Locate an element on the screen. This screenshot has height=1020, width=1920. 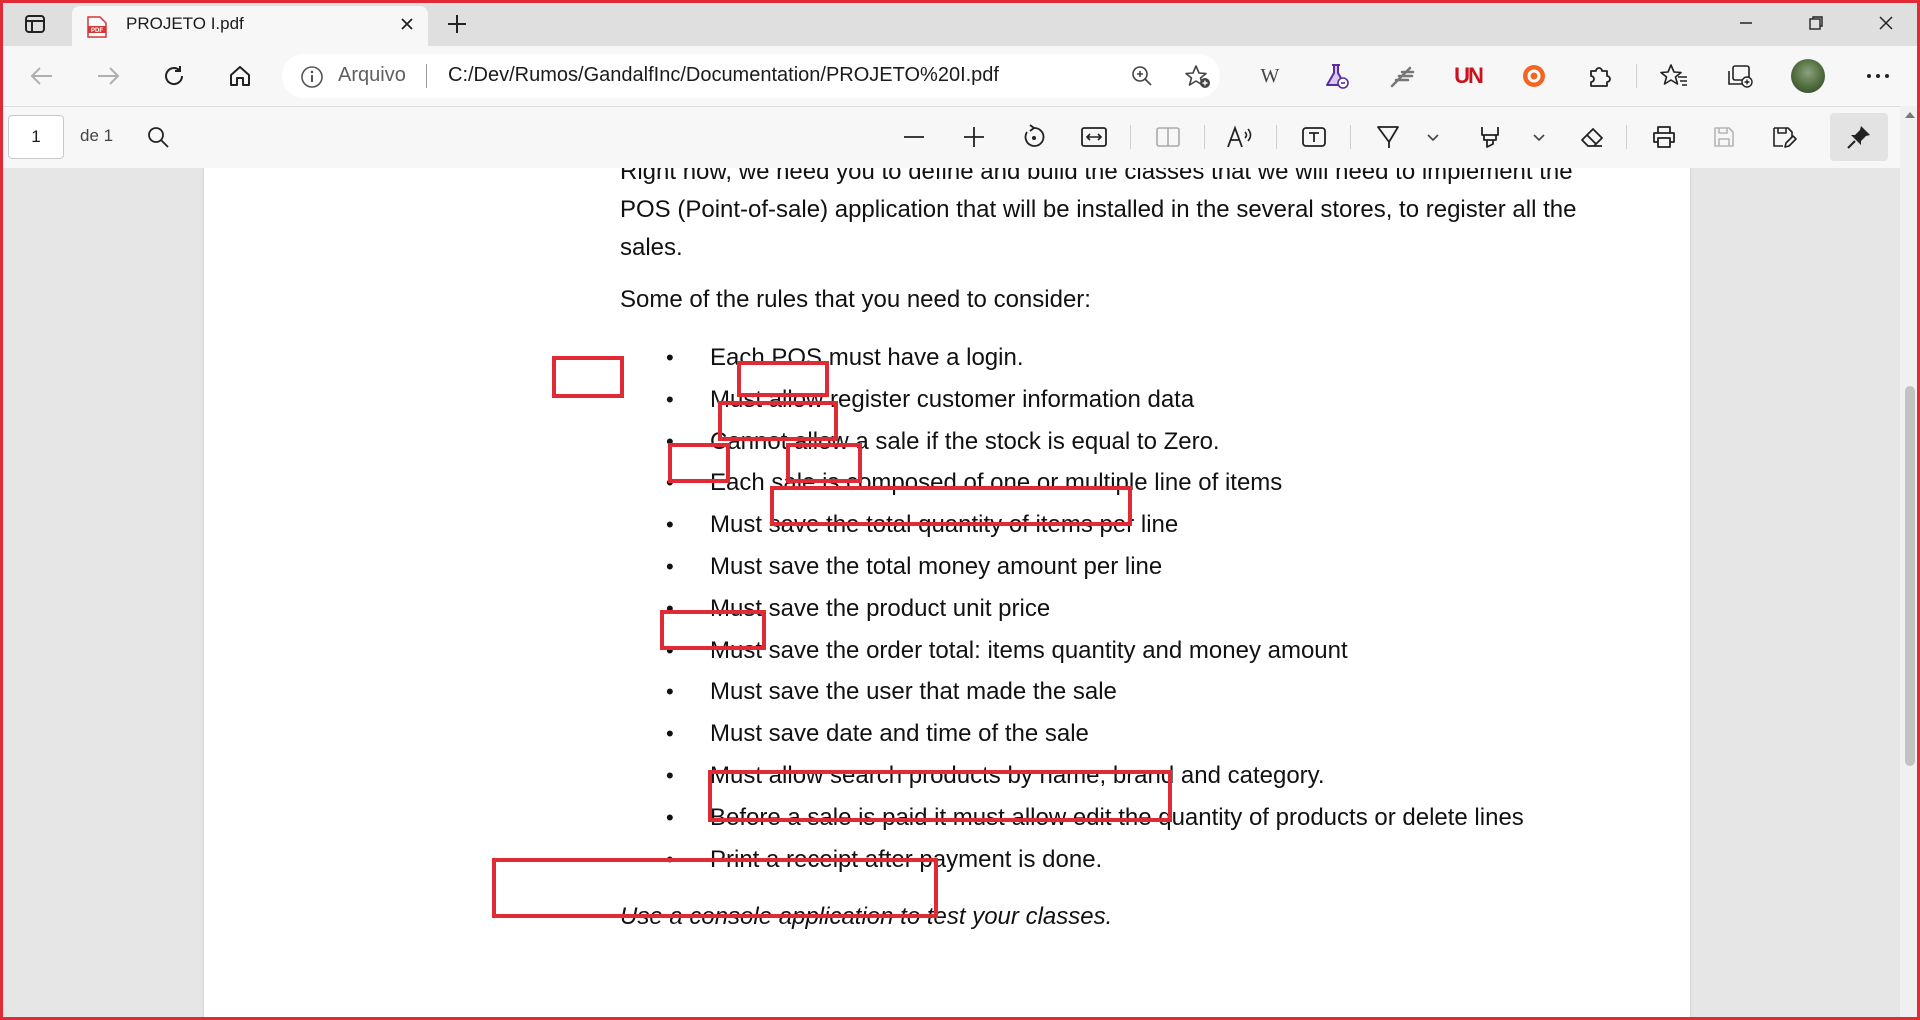
minimize-button is located at coordinates (1746, 23).